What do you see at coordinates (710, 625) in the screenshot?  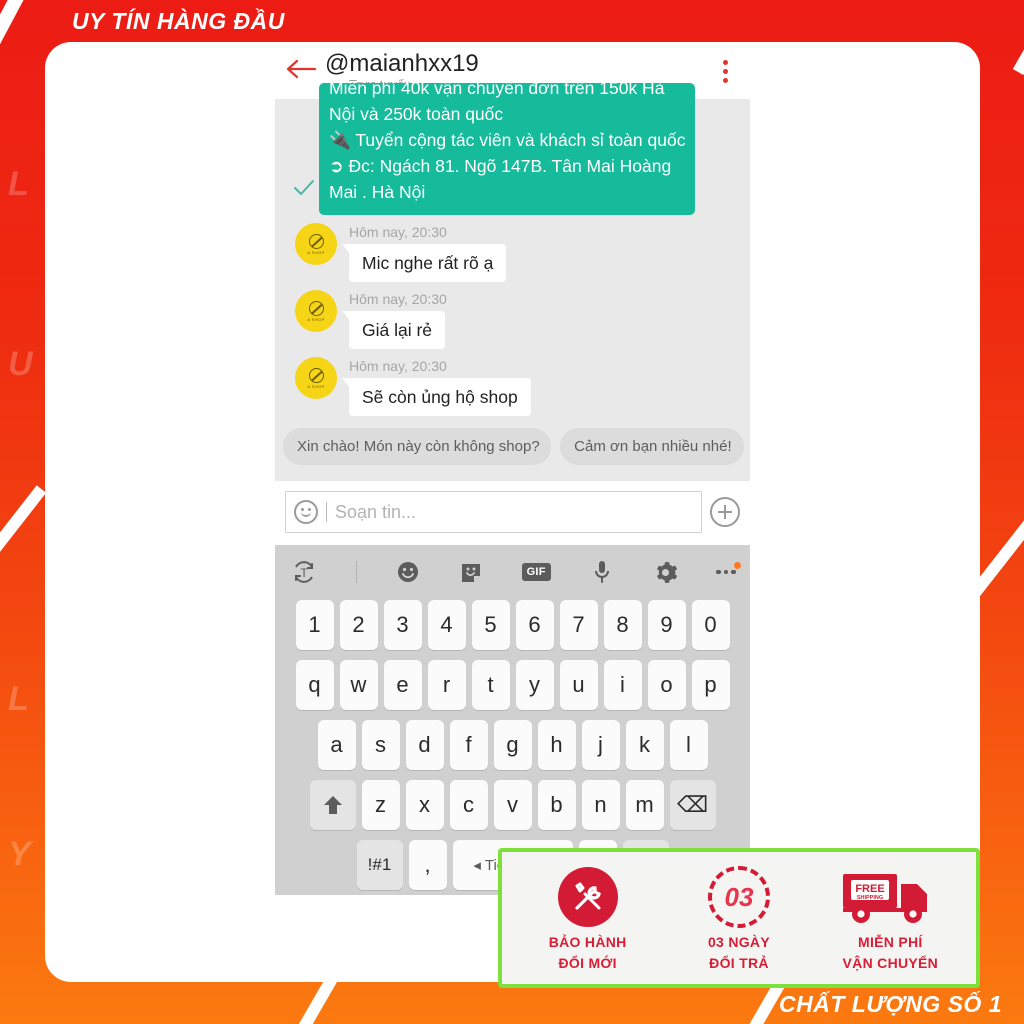 I see `key-0: 0` at bounding box center [710, 625].